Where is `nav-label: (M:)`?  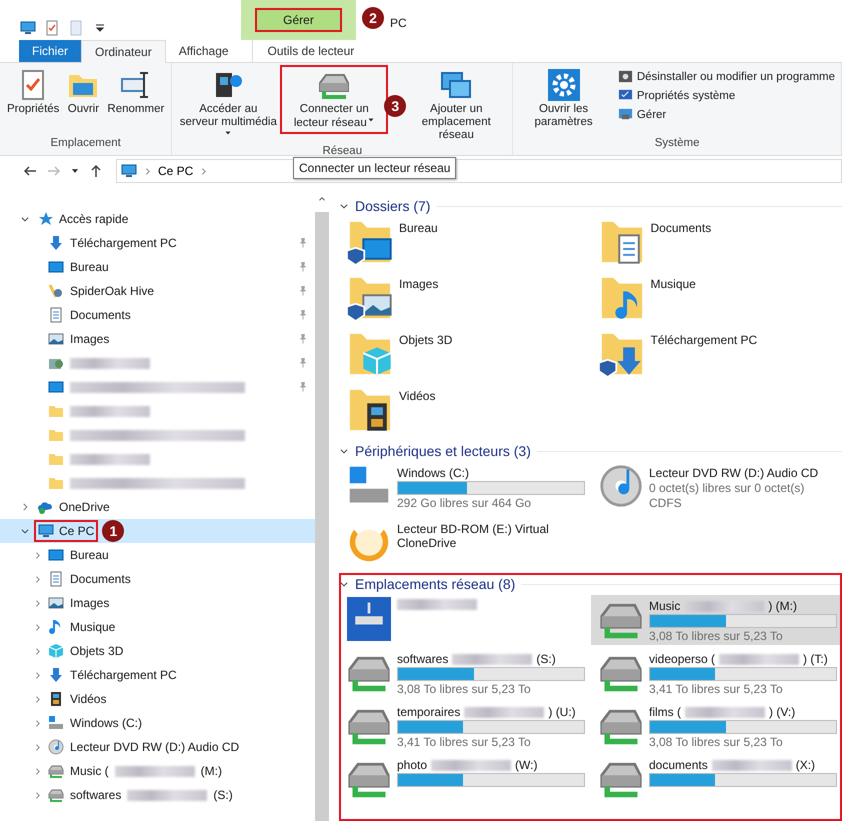
nav-label: (M:) is located at coordinates (211, 771).